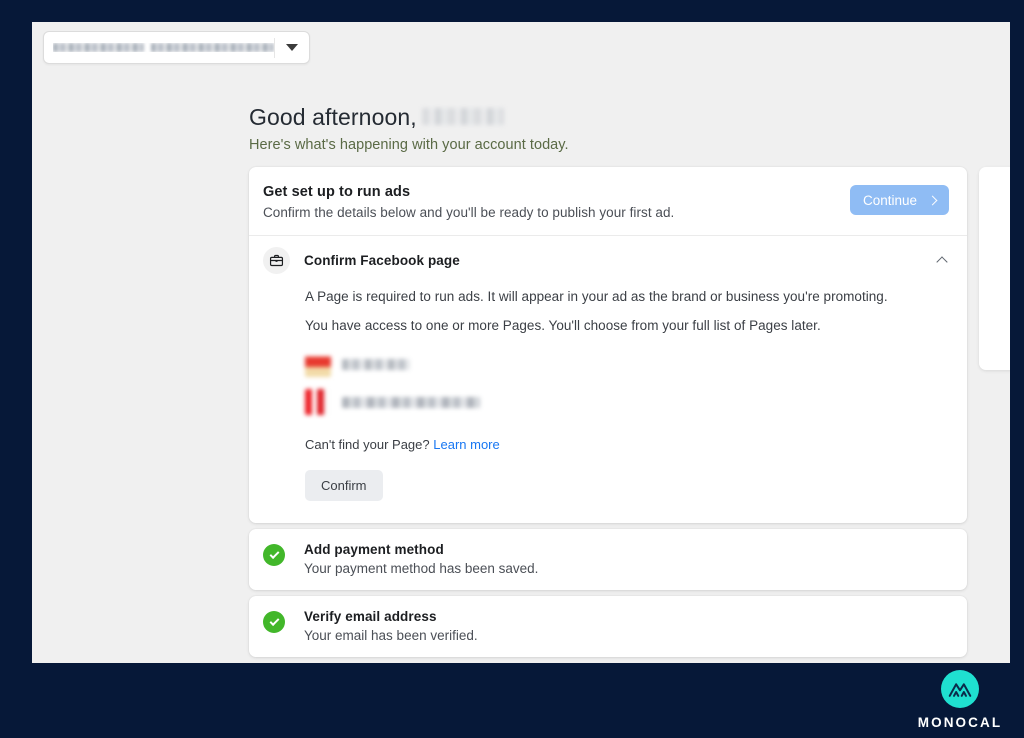 The height and width of the screenshot is (738, 1024). I want to click on completed-step-subtitle: Your email has been verified., so click(391, 635).